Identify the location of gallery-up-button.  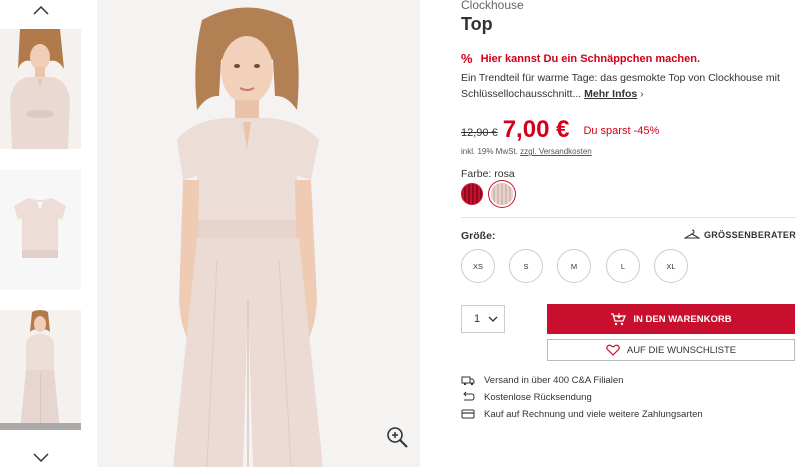
(41, 10).